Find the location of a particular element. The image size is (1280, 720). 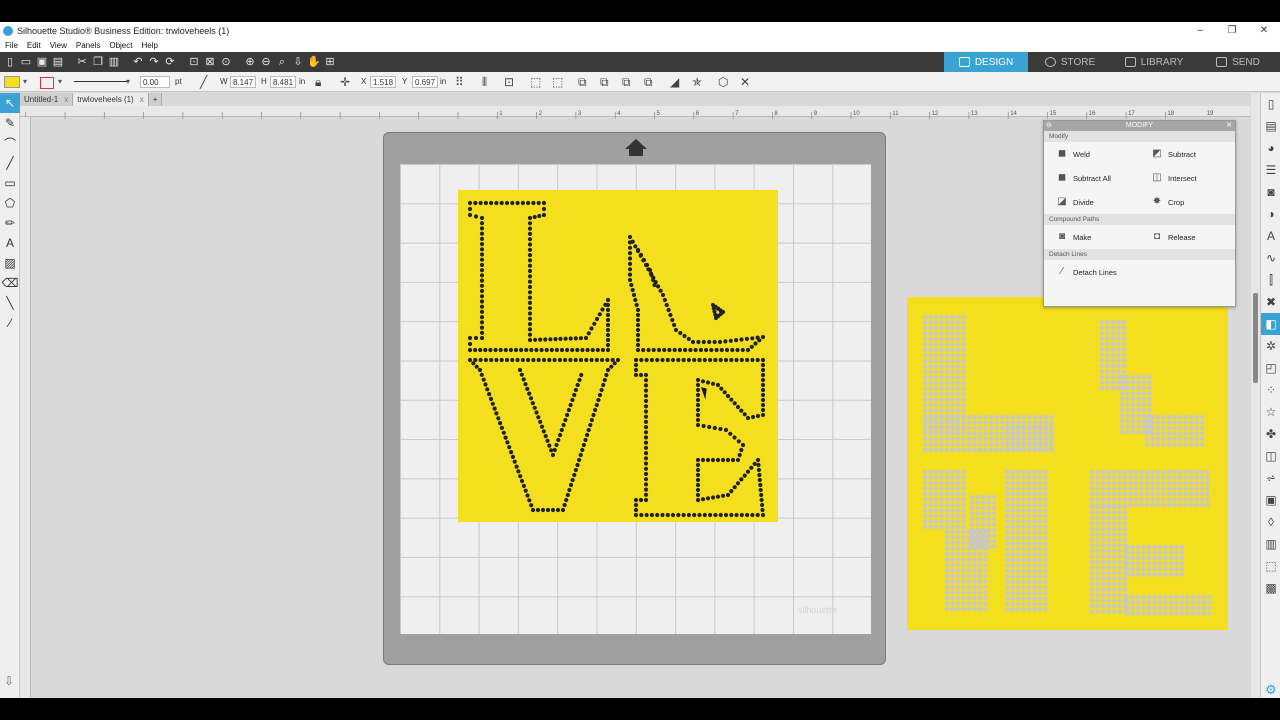

eyedropper-tool-icon: ⁄ is located at coordinates (10, 323).